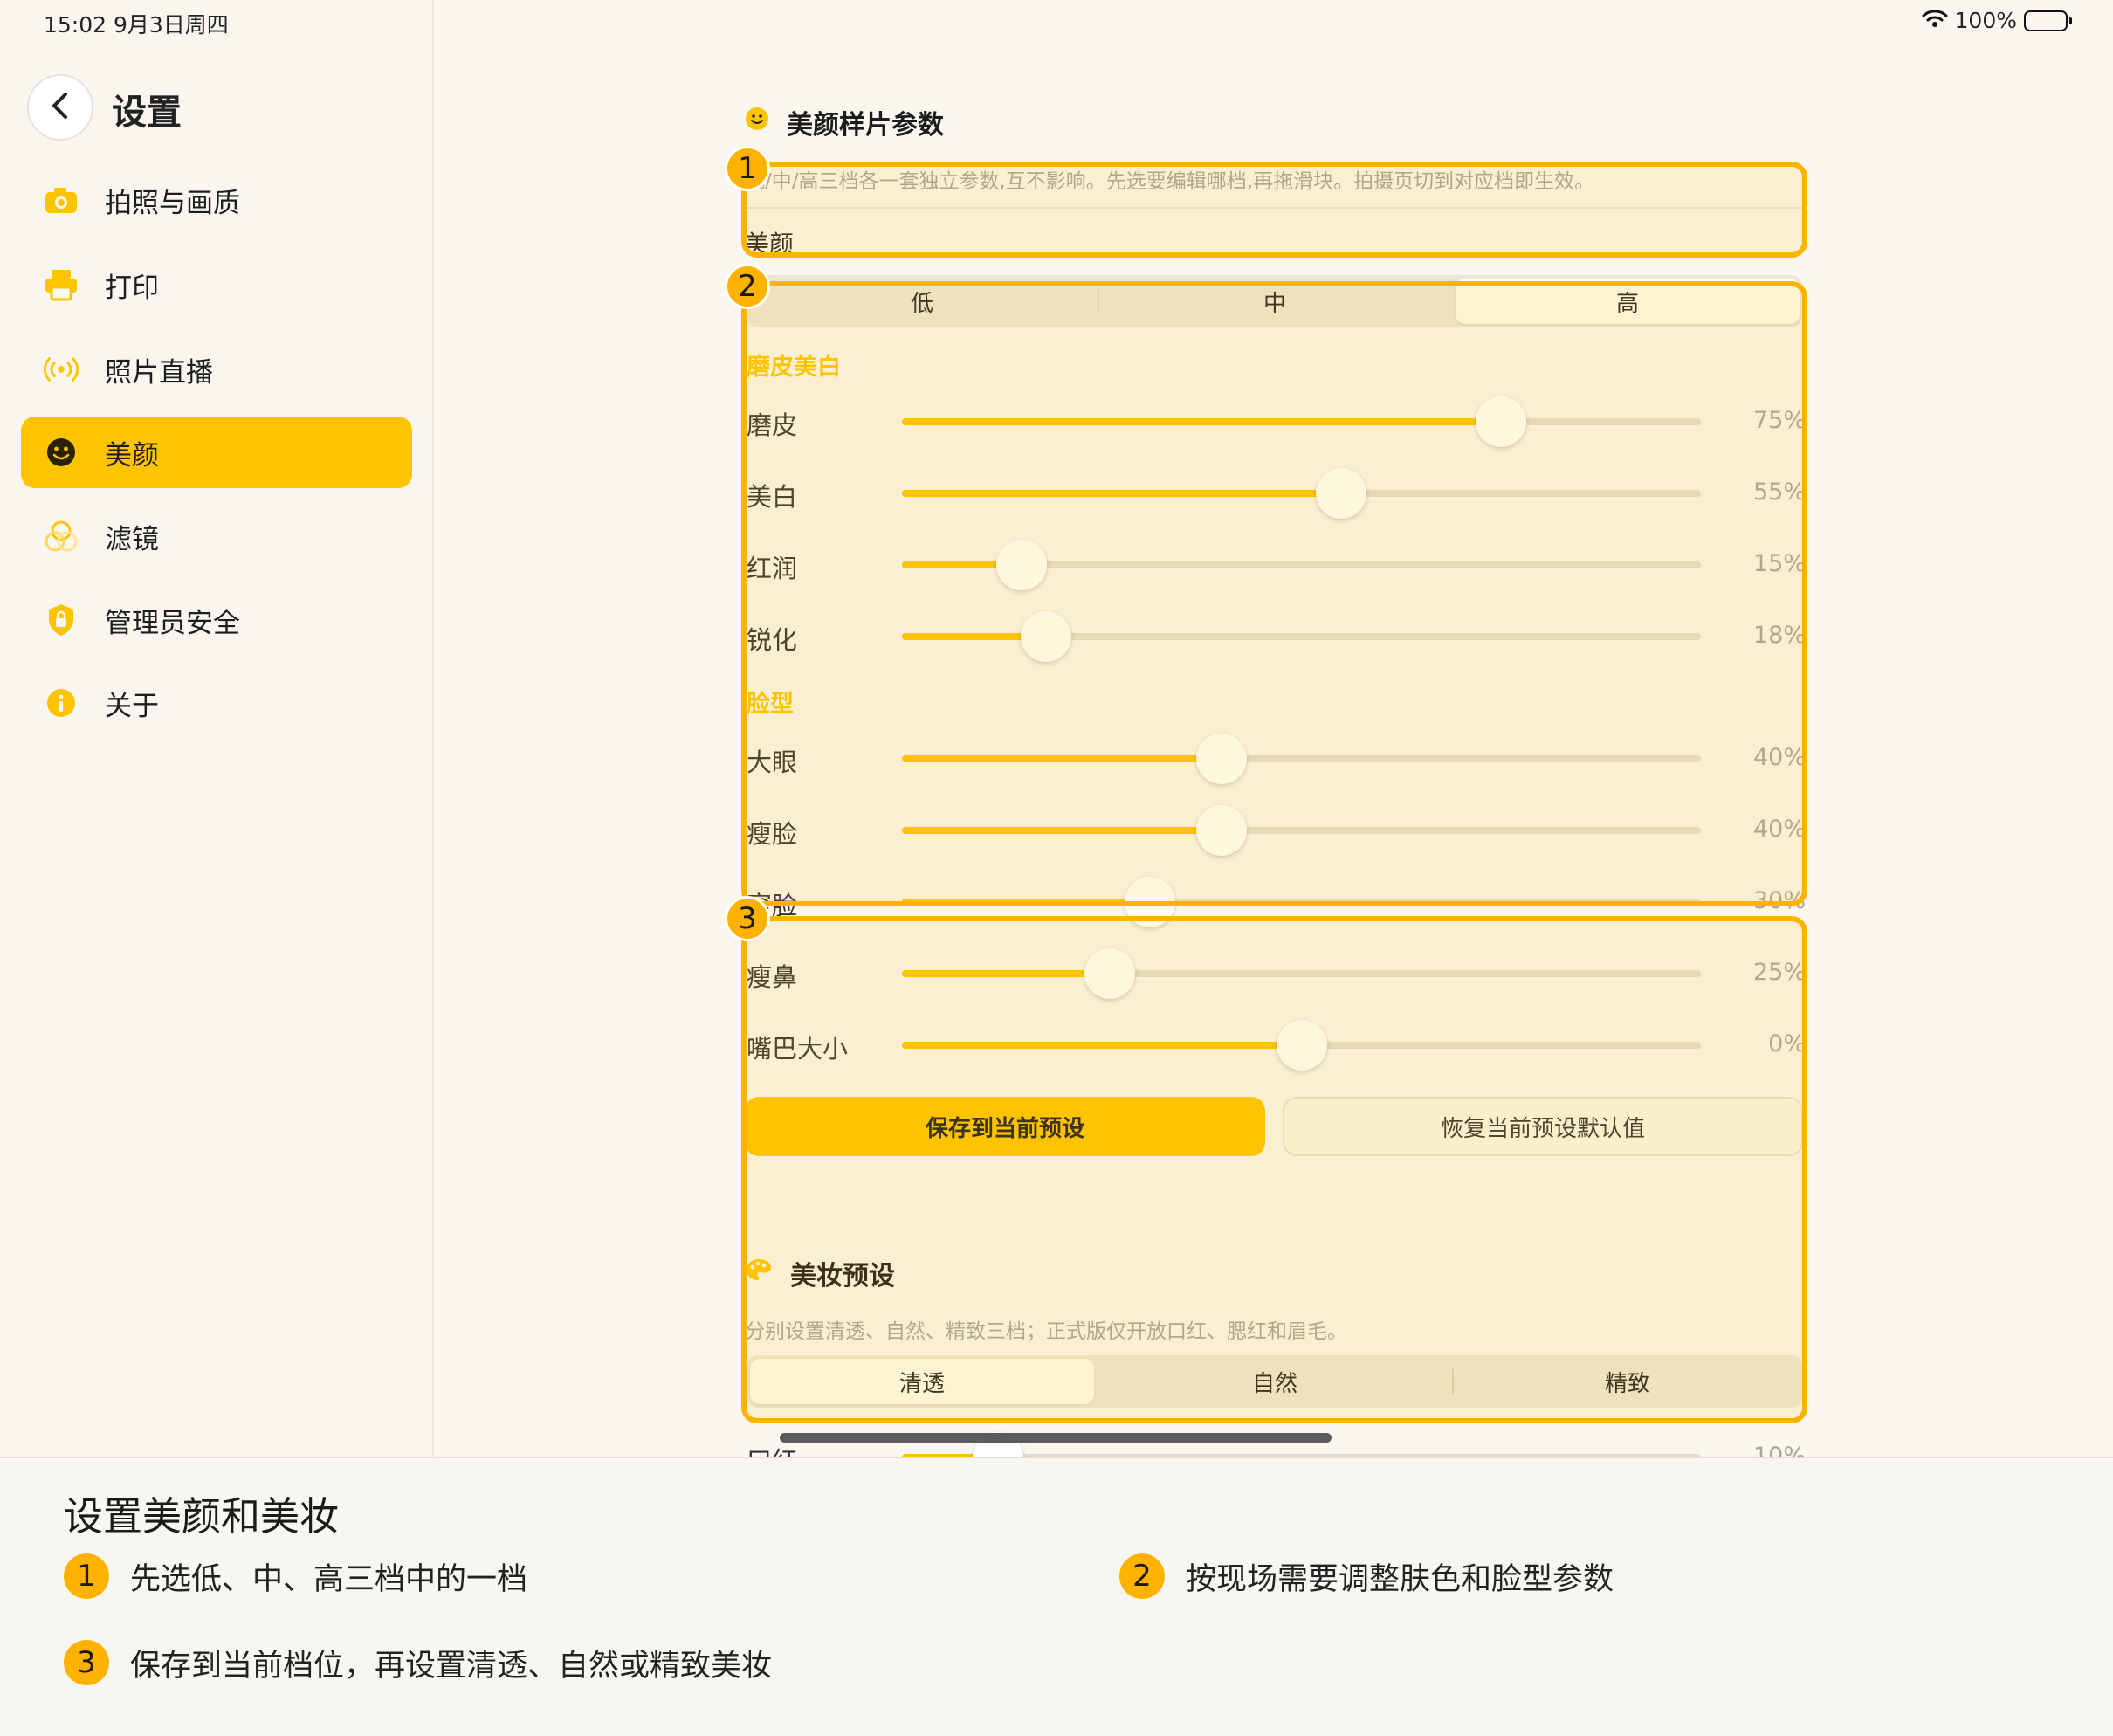  I want to click on status-time: 15:02 9月3日周四, so click(136, 25).